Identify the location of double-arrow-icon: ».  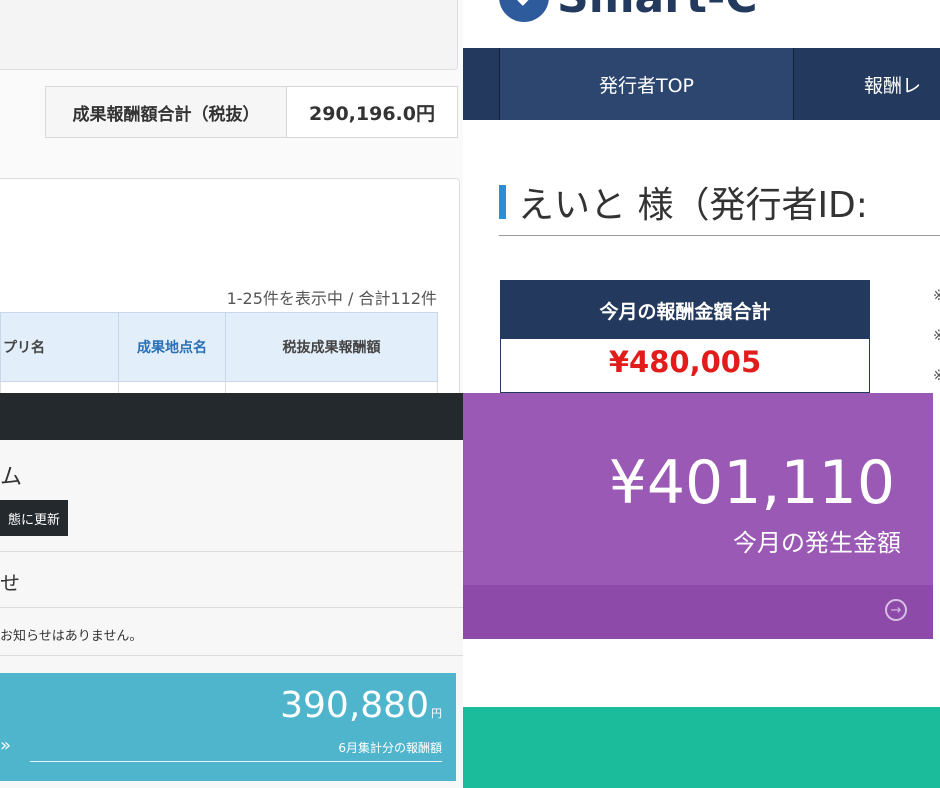
(6, 745).